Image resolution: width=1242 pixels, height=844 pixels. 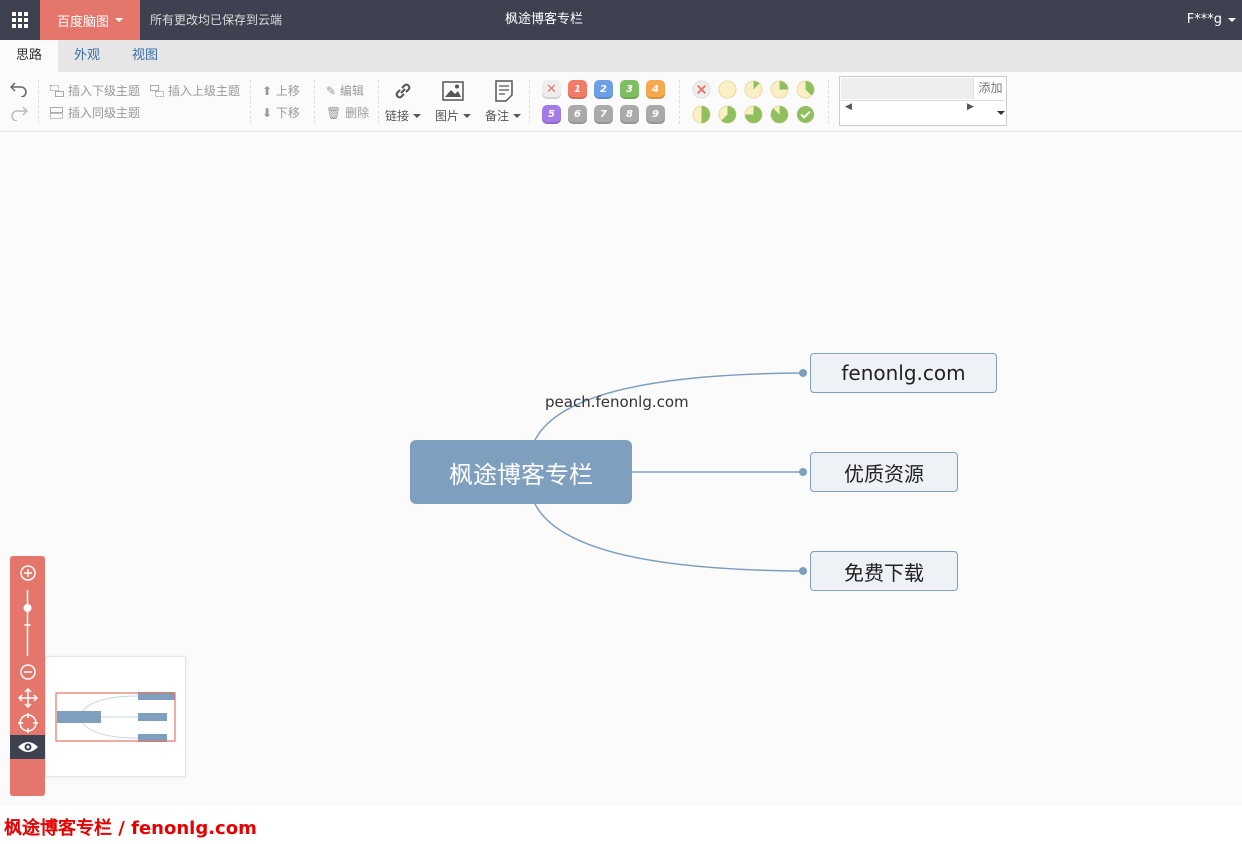 What do you see at coordinates (504, 91) in the screenshot?
I see `note-icon` at bounding box center [504, 91].